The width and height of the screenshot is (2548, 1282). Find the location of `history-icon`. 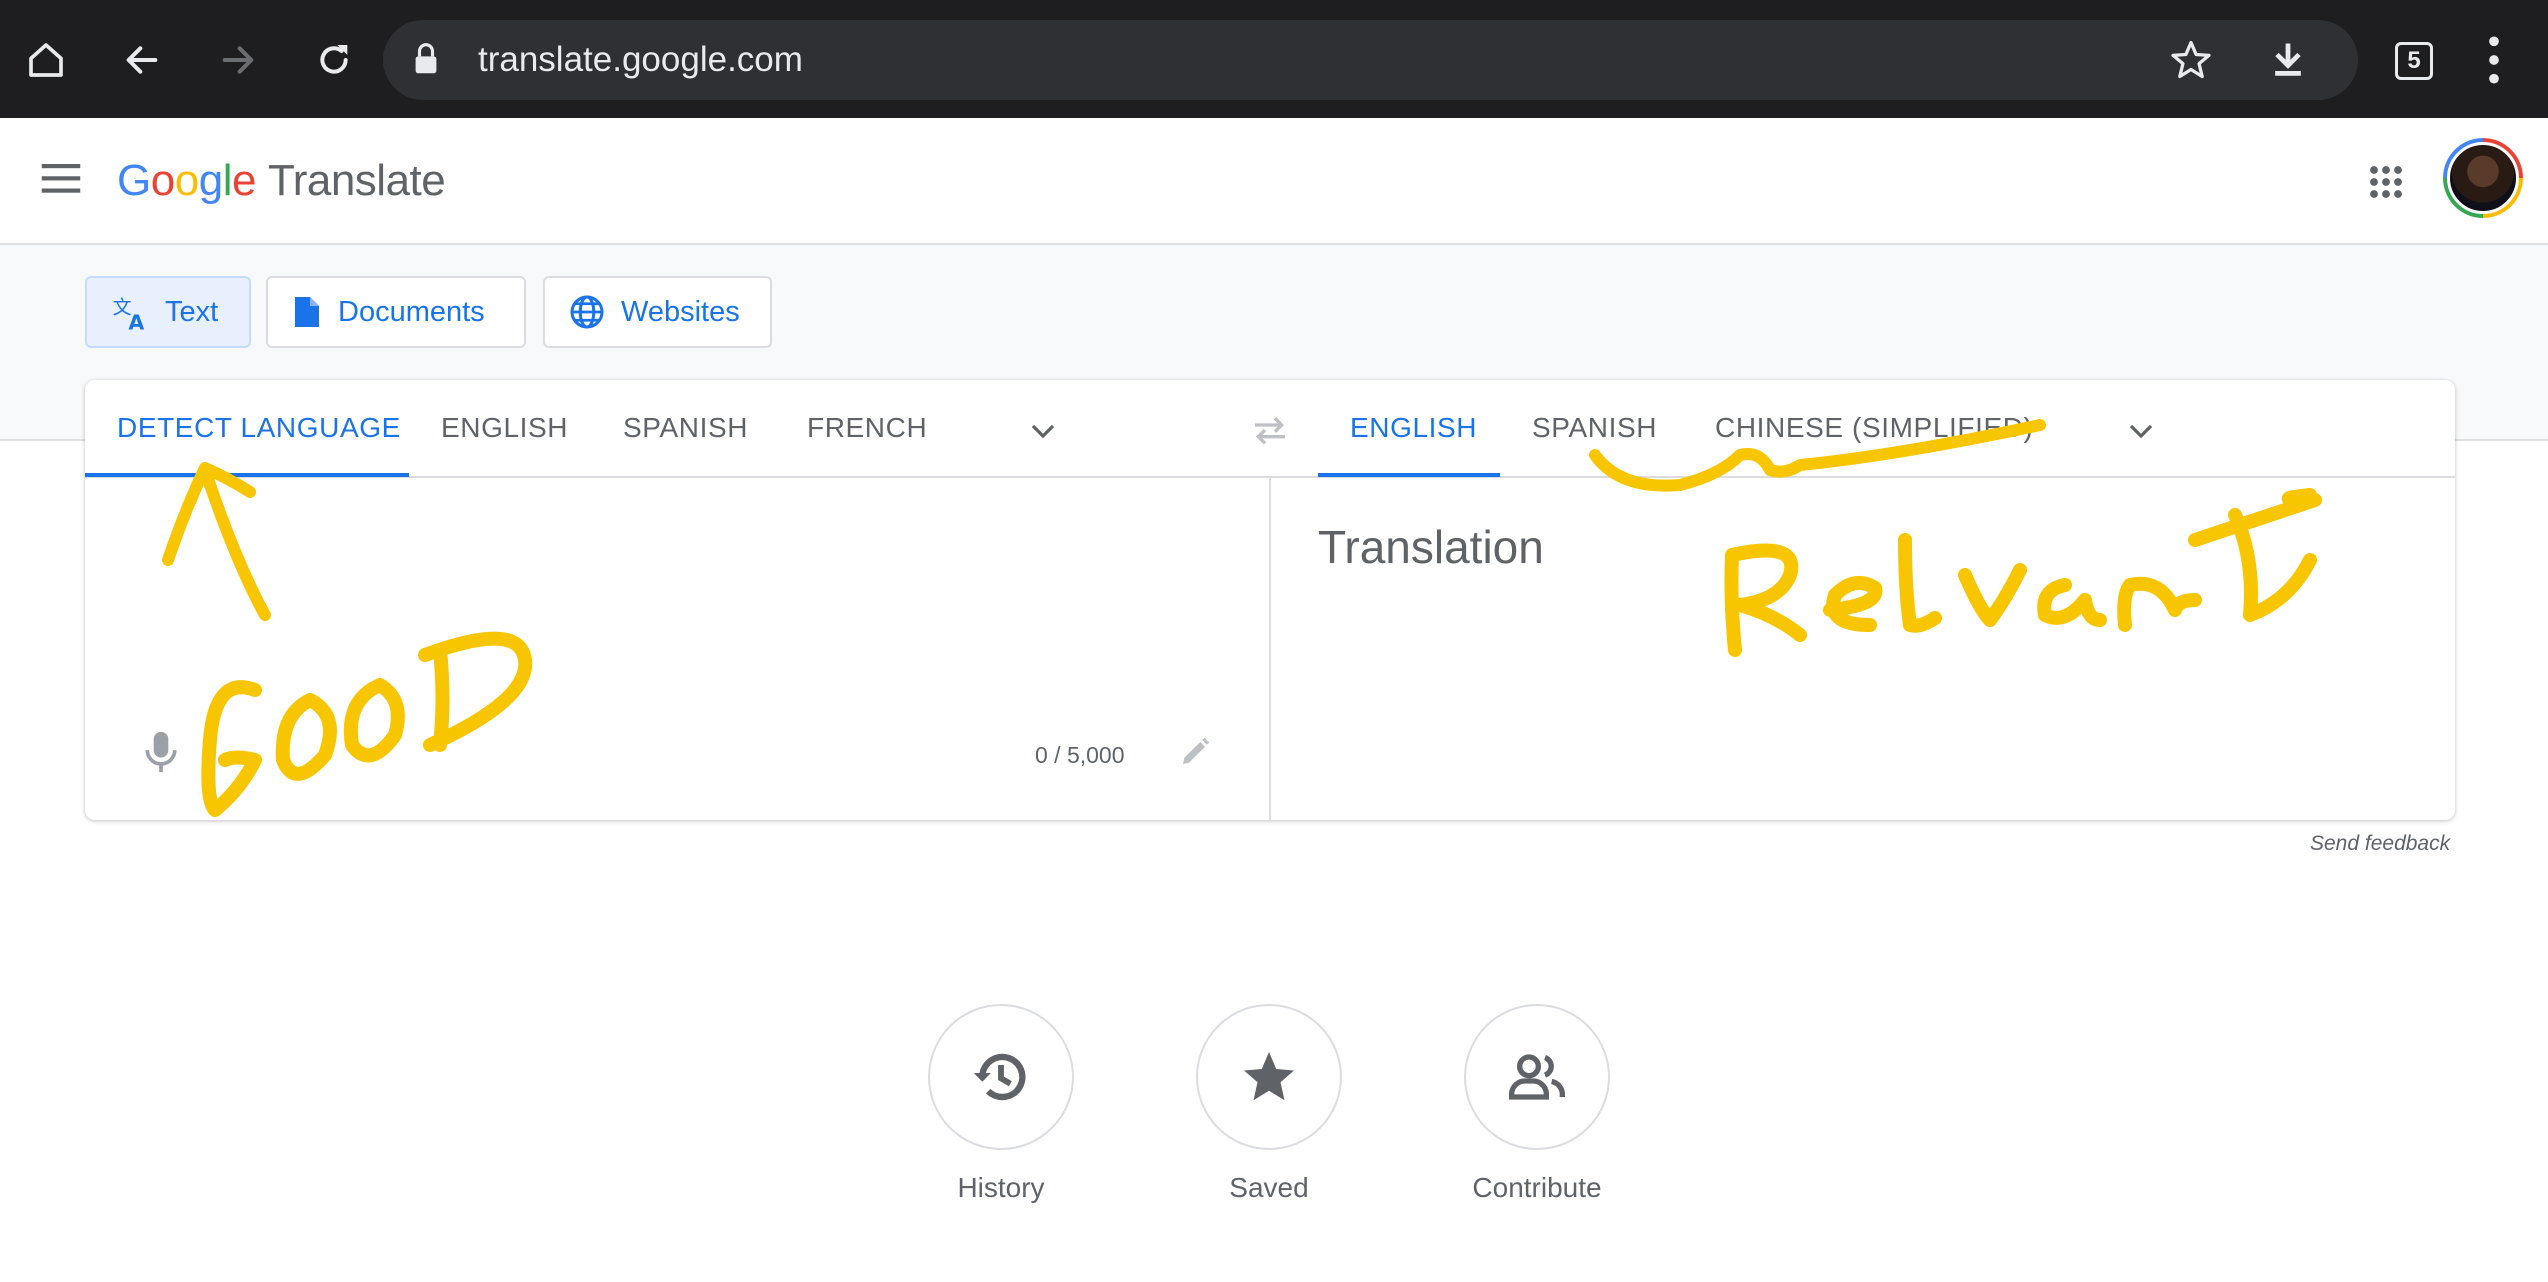

history-icon is located at coordinates (999, 1077).